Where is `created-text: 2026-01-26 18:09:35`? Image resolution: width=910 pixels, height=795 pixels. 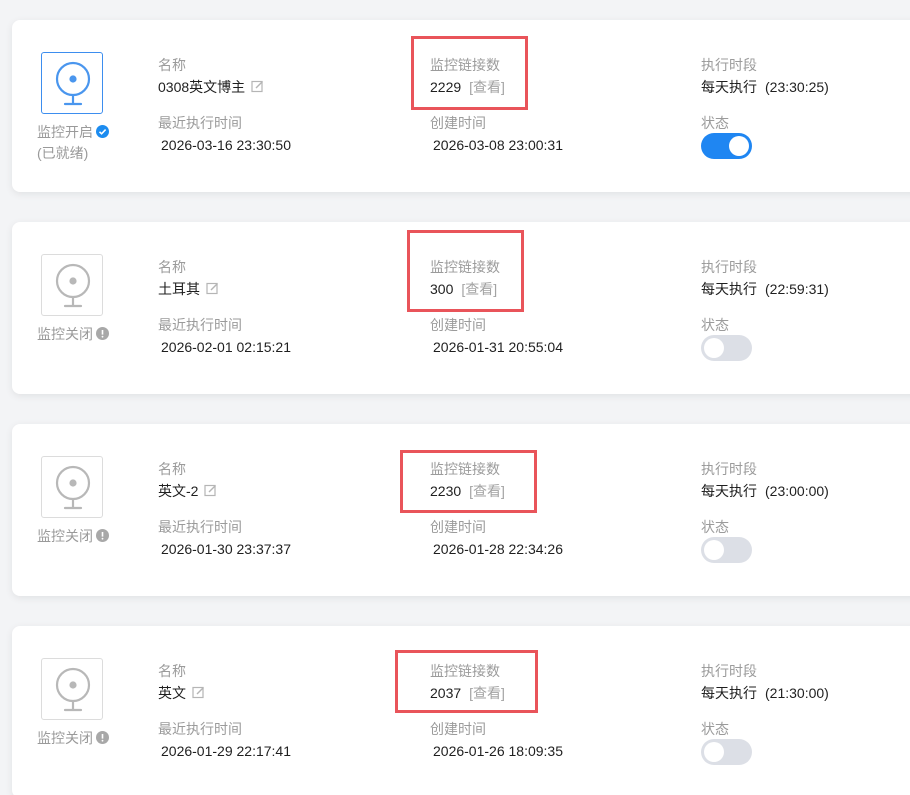
created-text: 2026-01-26 18:09:35 is located at coordinates (498, 751).